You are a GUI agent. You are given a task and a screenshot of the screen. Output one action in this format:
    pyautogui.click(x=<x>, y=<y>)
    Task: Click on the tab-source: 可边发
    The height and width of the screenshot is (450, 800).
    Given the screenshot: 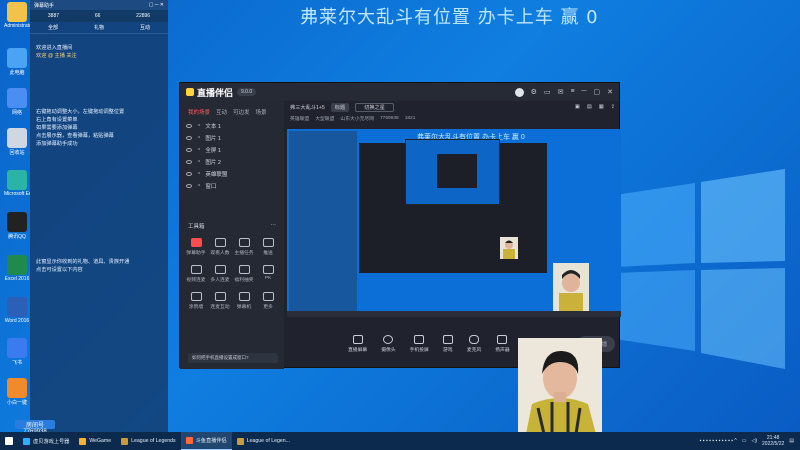 What is the action you would take?
    pyautogui.click(x=241, y=112)
    